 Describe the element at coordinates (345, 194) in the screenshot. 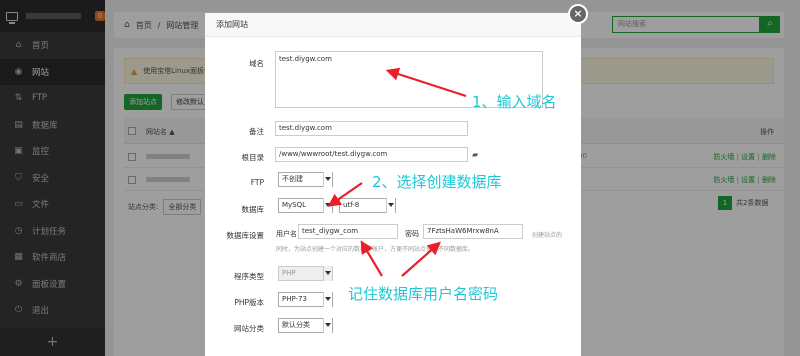

I see `arrow-database` at that location.